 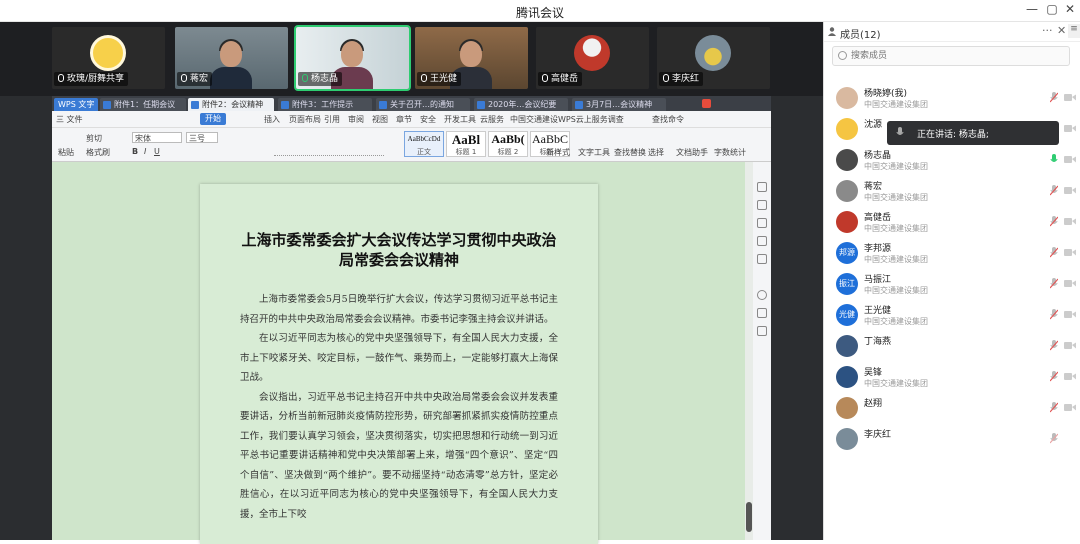 I want to click on font-size-select: 三号, so click(x=202, y=137).